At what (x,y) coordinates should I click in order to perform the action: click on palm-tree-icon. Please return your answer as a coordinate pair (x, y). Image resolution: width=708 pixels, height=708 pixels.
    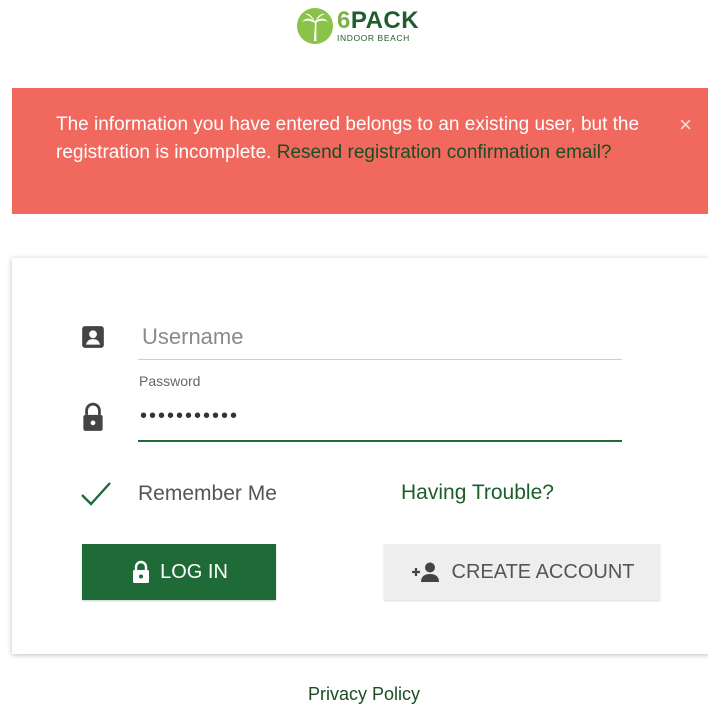
    Looking at the image, I should click on (315, 26).